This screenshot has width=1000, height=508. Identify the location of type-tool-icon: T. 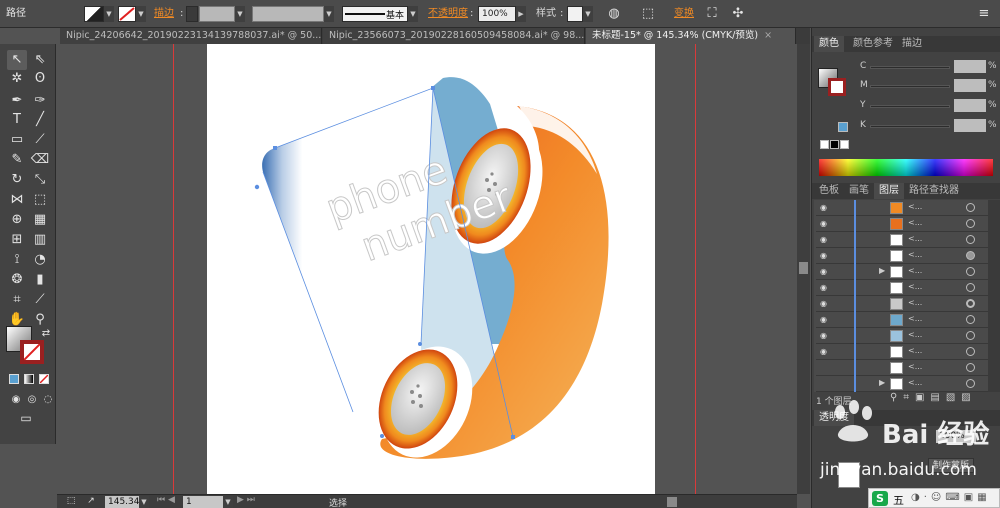
(17, 120).